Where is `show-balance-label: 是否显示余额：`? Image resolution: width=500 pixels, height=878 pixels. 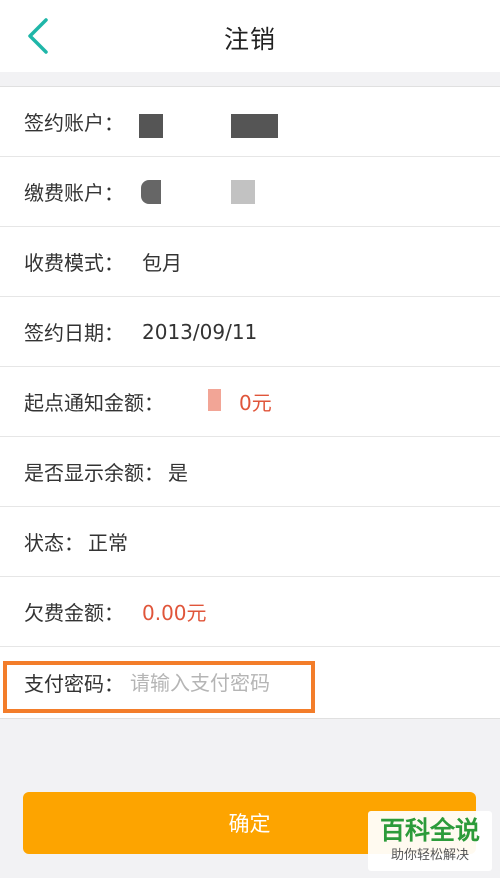 show-balance-label: 是否显示余额： is located at coordinates (94, 473).